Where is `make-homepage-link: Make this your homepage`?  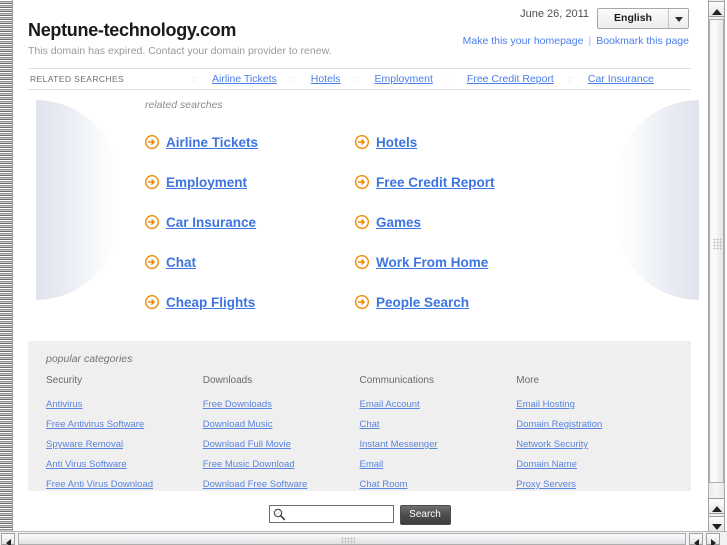 make-homepage-link: Make this your homepage is located at coordinates (523, 41).